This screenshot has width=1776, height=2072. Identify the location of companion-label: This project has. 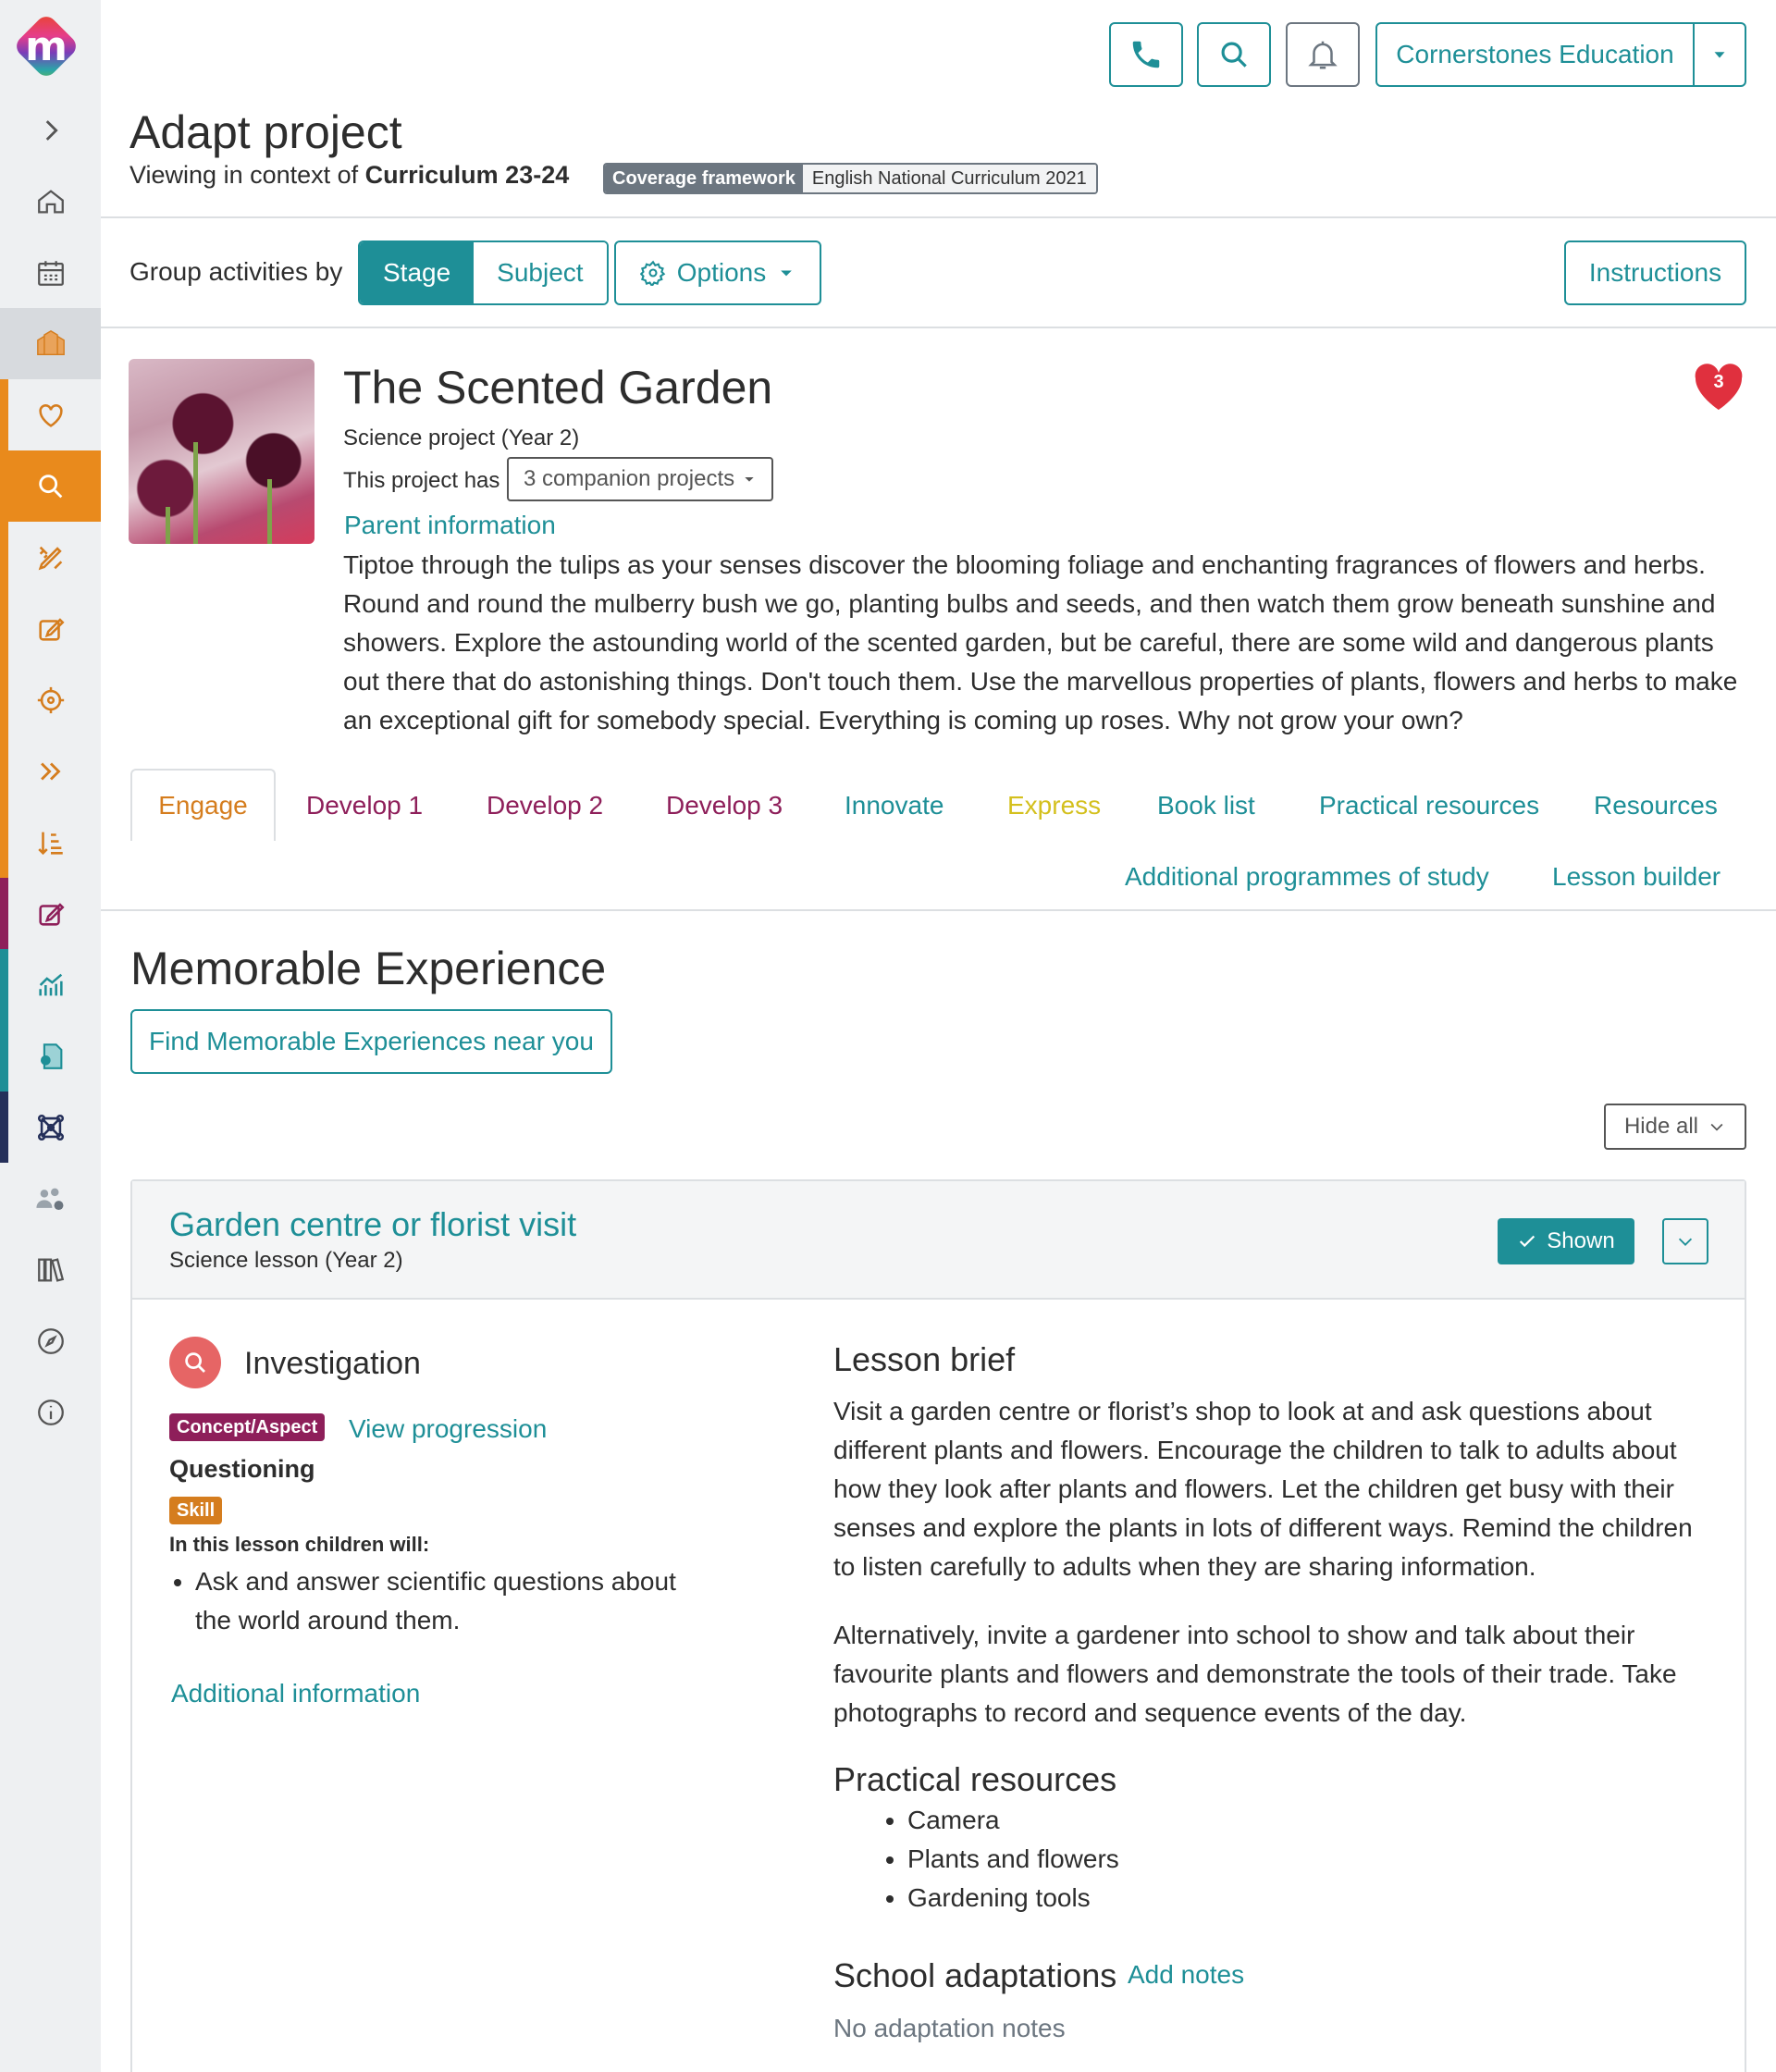
(421, 481).